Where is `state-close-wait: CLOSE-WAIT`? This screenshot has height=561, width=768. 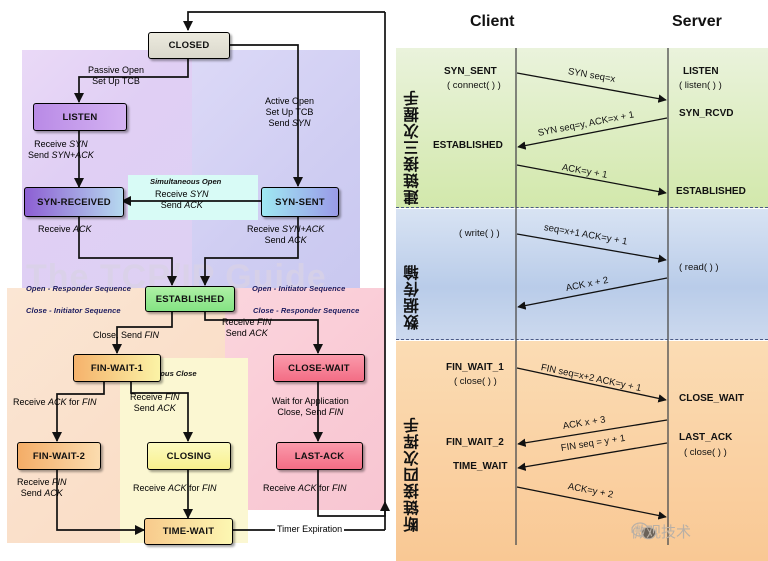 state-close-wait: CLOSE-WAIT is located at coordinates (319, 368).